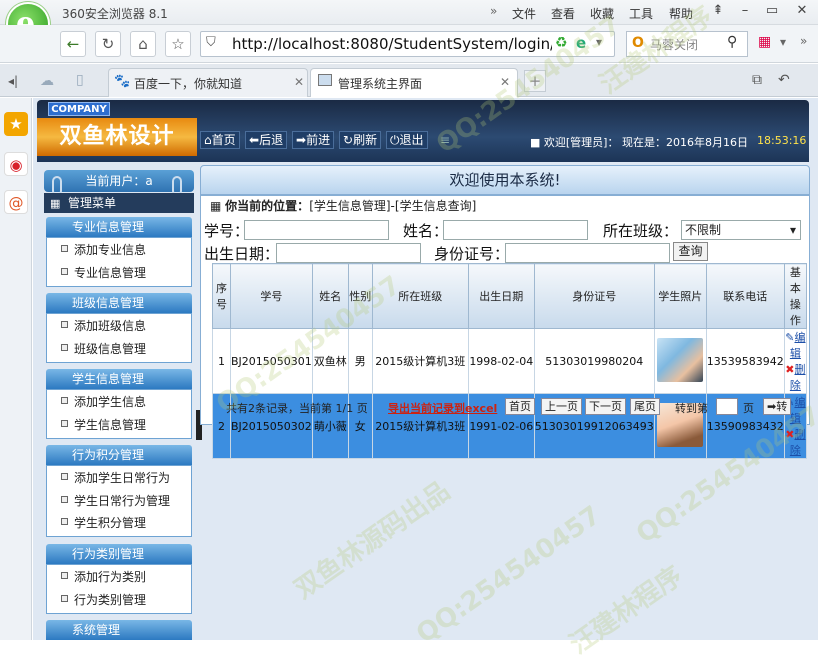 The height and width of the screenshot is (661, 818). Describe the element at coordinates (411, 140) in the screenshot. I see `nav-logout-label: 退出` at that location.